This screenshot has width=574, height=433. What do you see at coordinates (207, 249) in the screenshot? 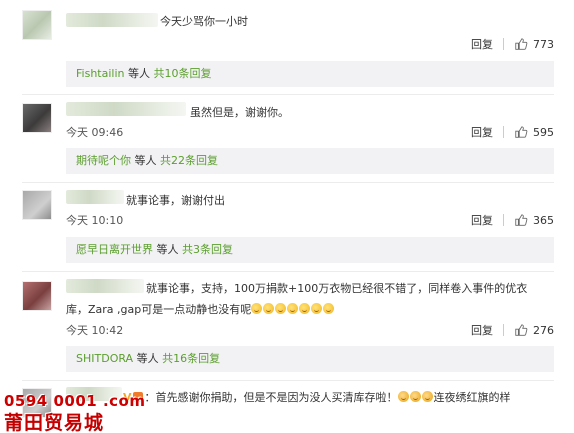
I see `reply-count-link: 共3条回复` at bounding box center [207, 249].